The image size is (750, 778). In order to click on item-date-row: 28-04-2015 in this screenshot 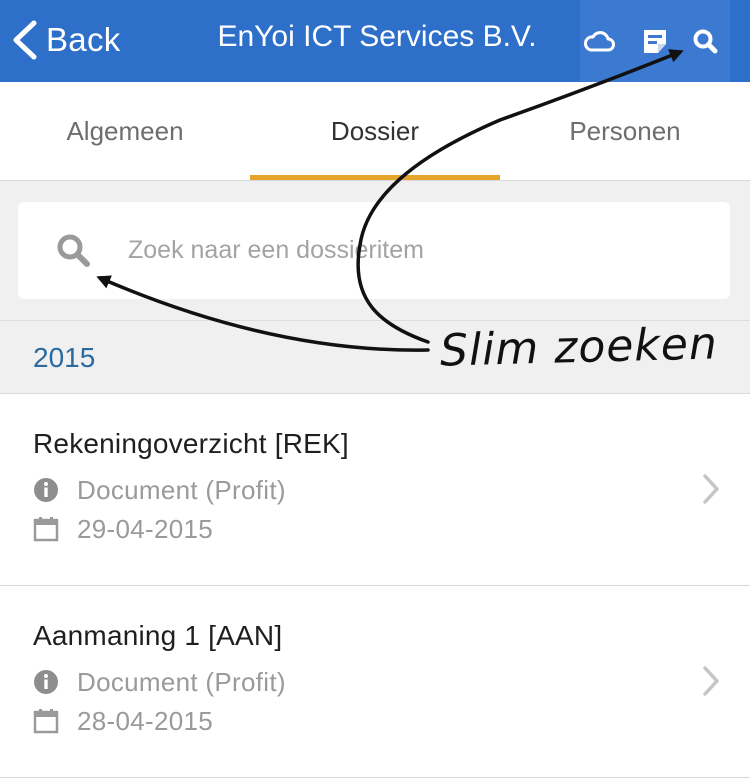, I will do `click(123, 721)`.